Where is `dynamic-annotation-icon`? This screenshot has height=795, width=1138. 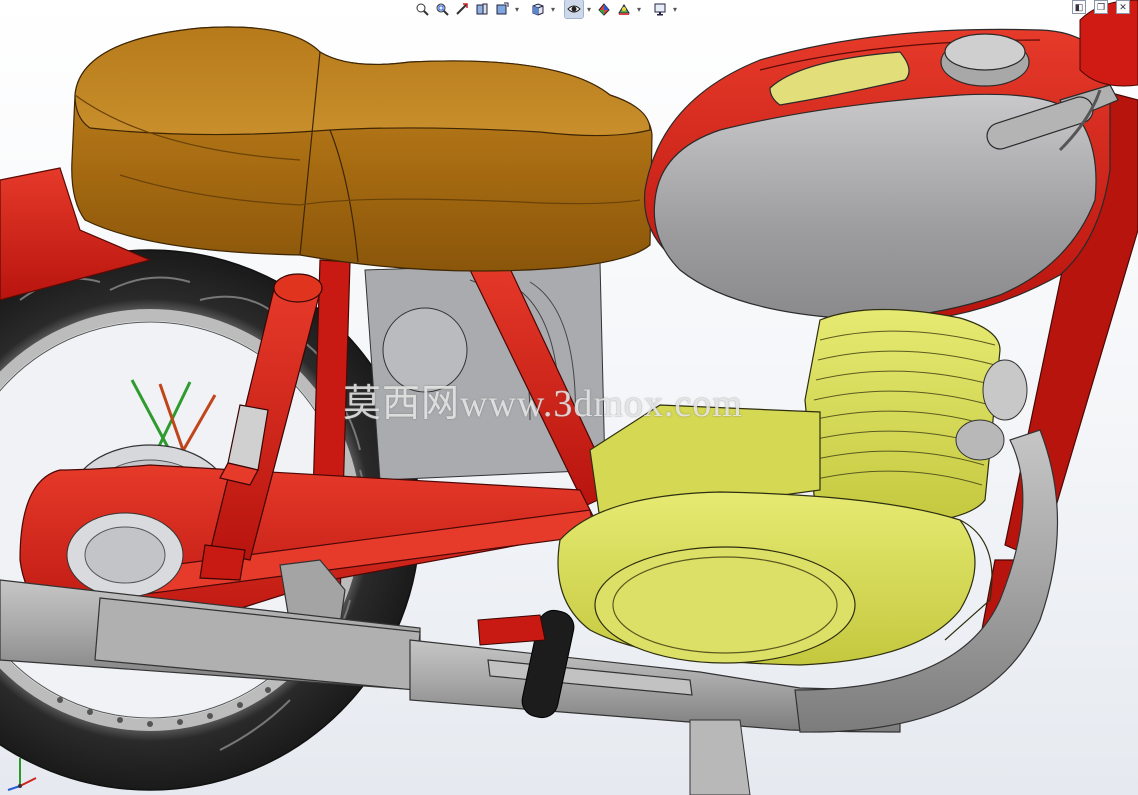
dynamic-annotation-icon is located at coordinates (502, 9).